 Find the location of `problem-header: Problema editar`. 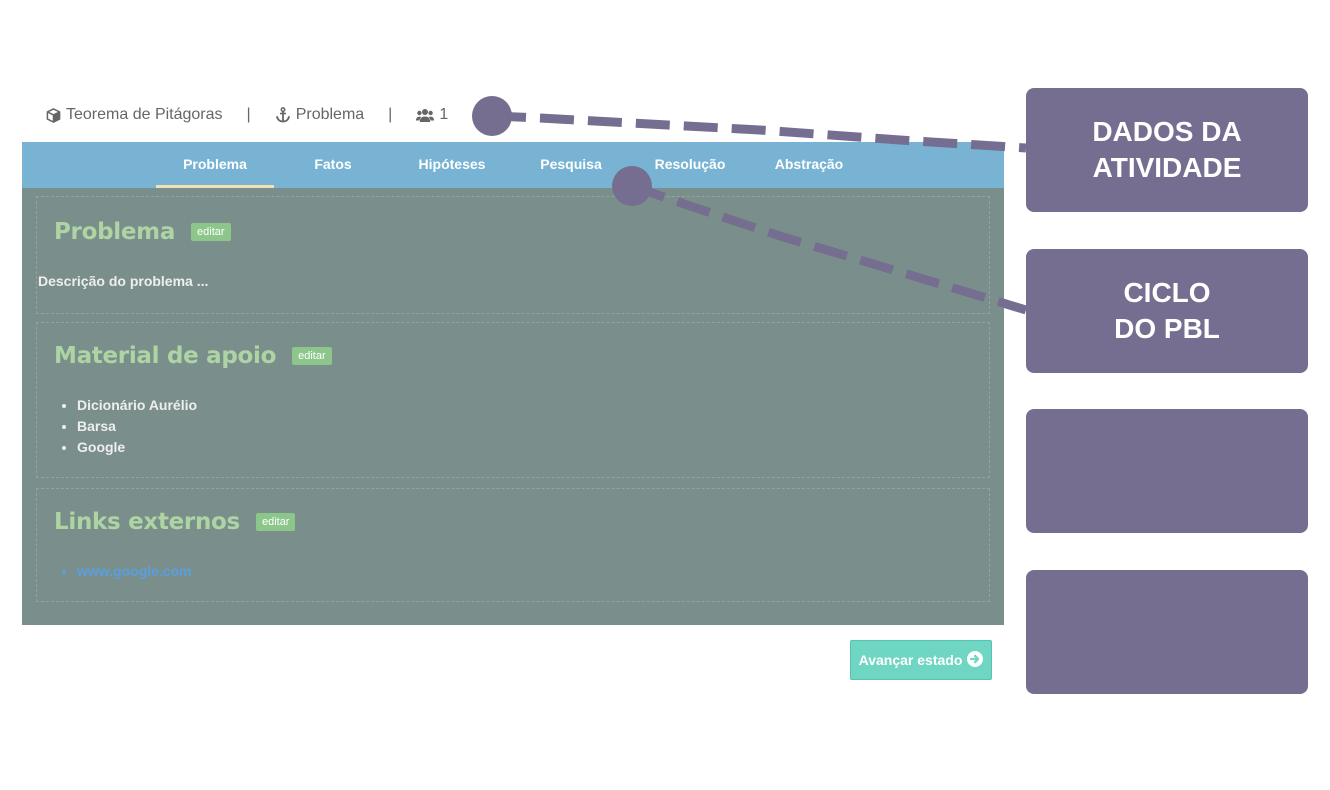

problem-header: Problema editar is located at coordinates (142, 232).